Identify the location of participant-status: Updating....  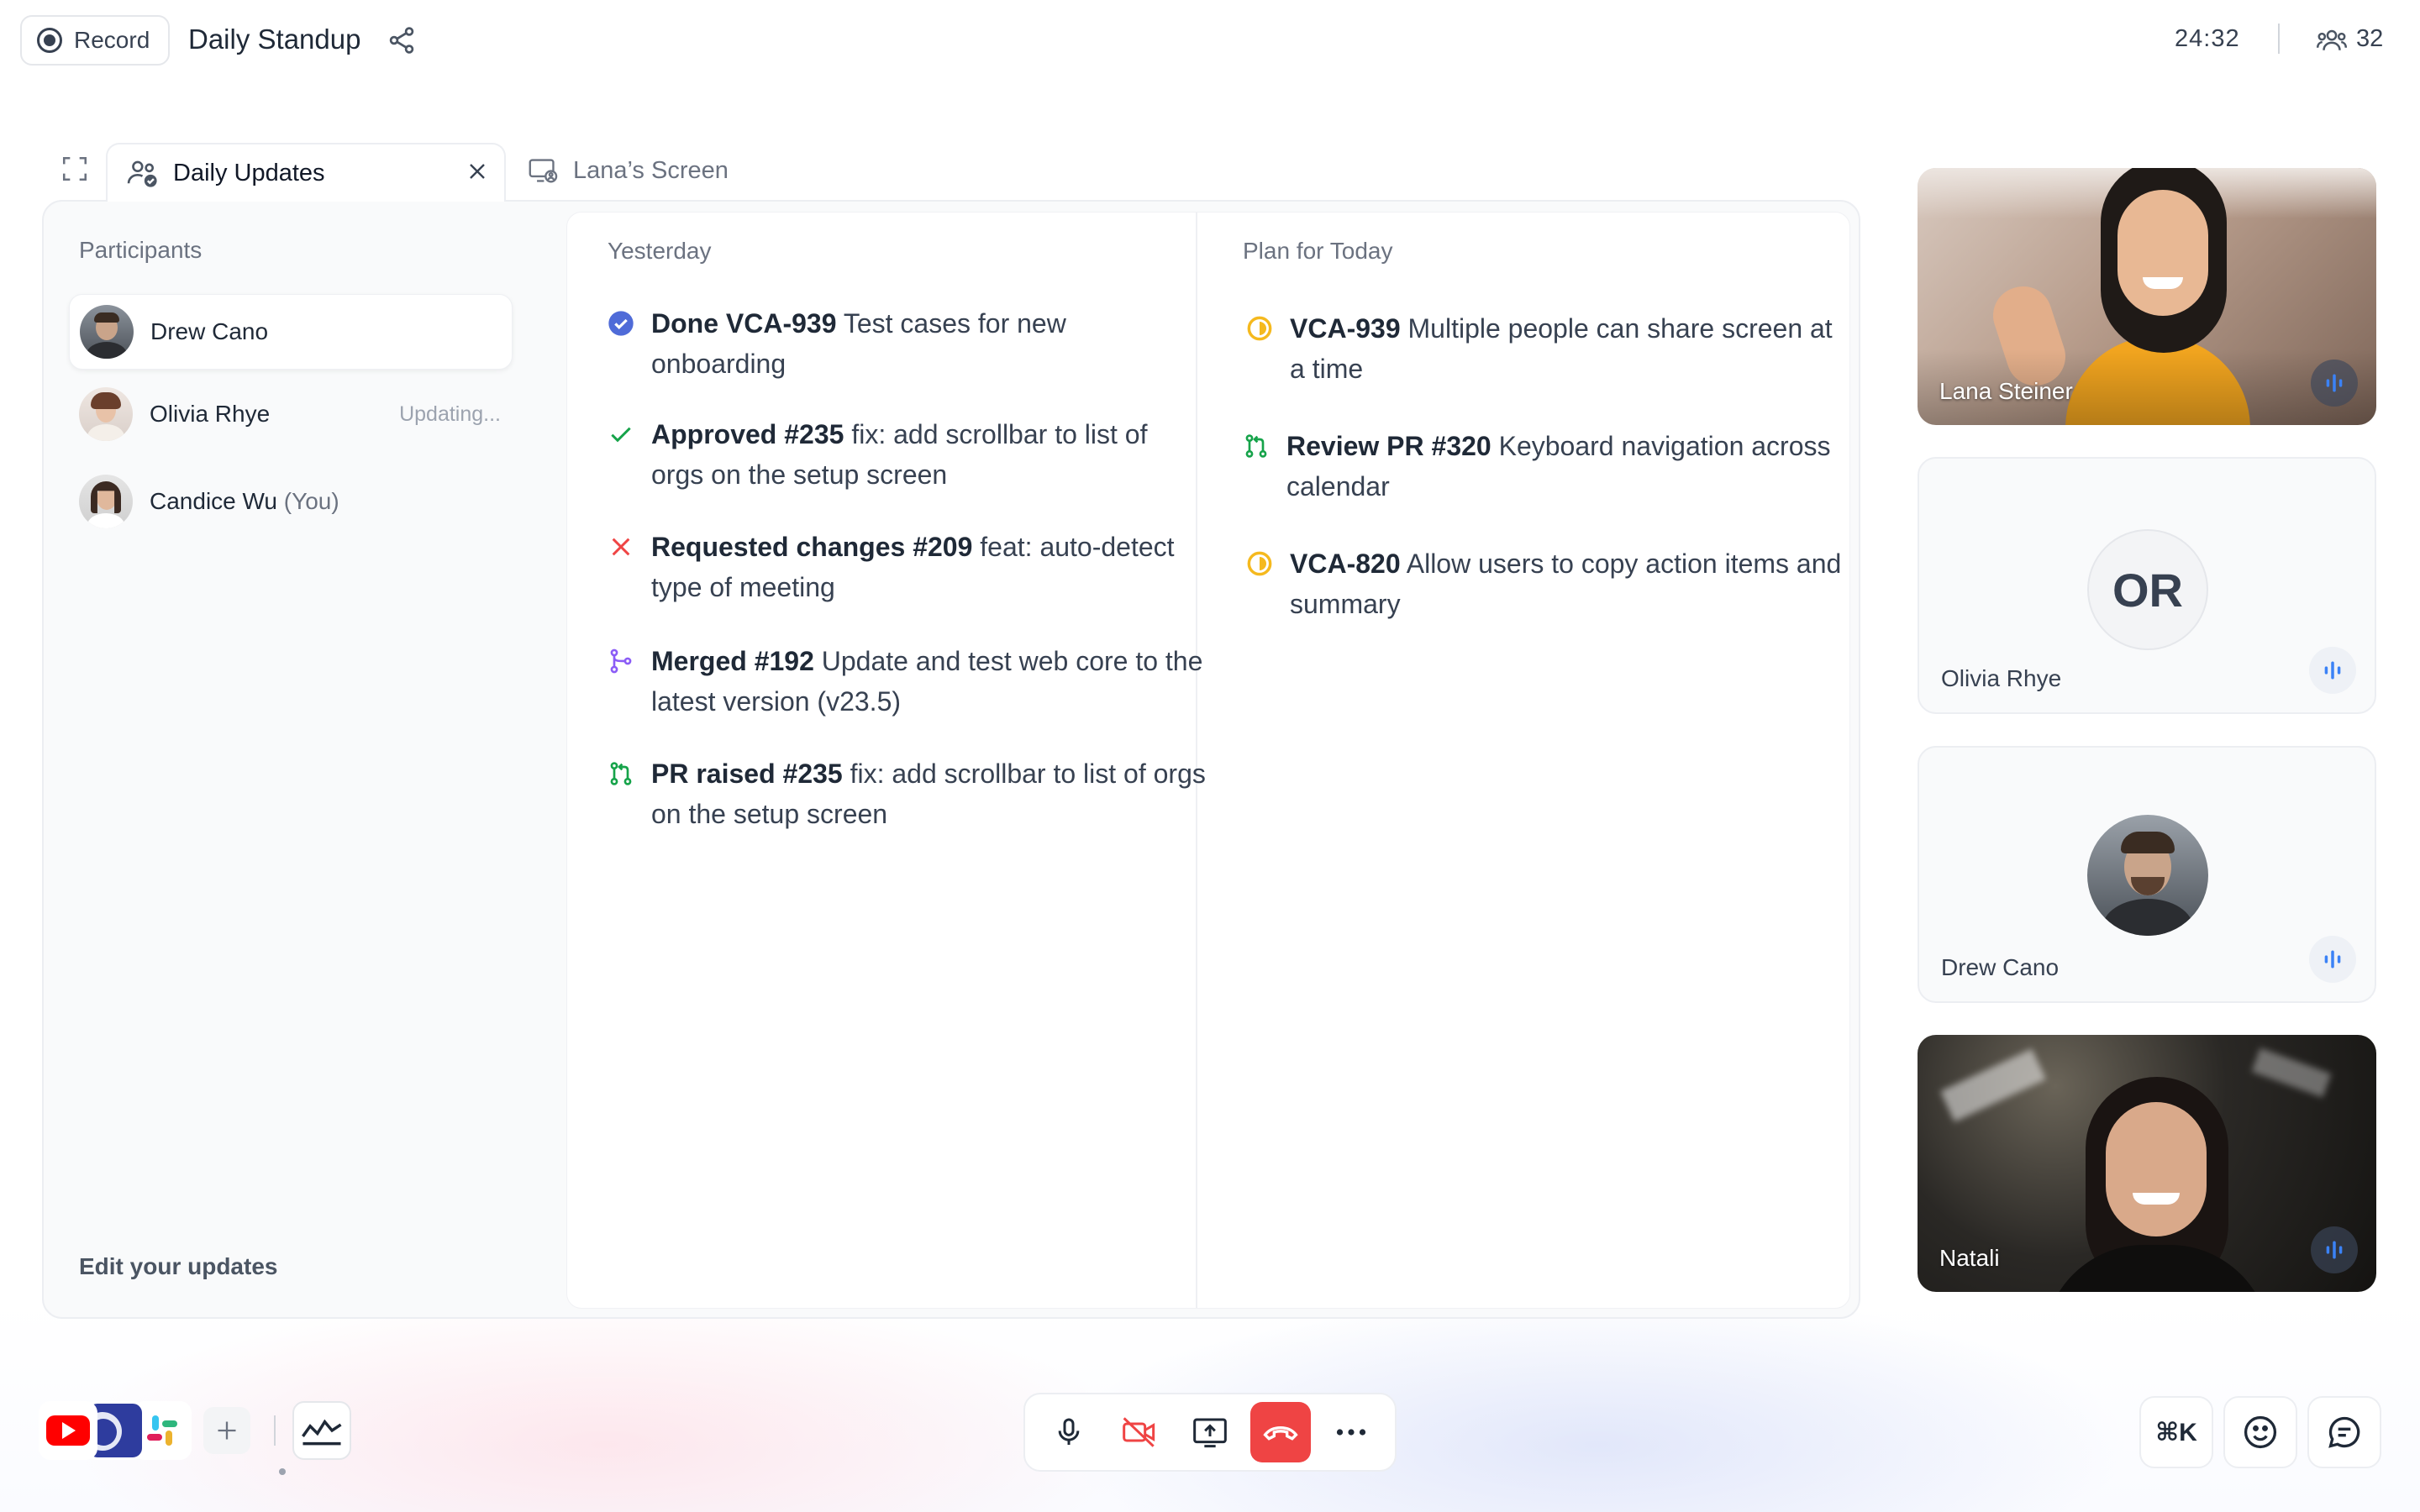
(450, 414).